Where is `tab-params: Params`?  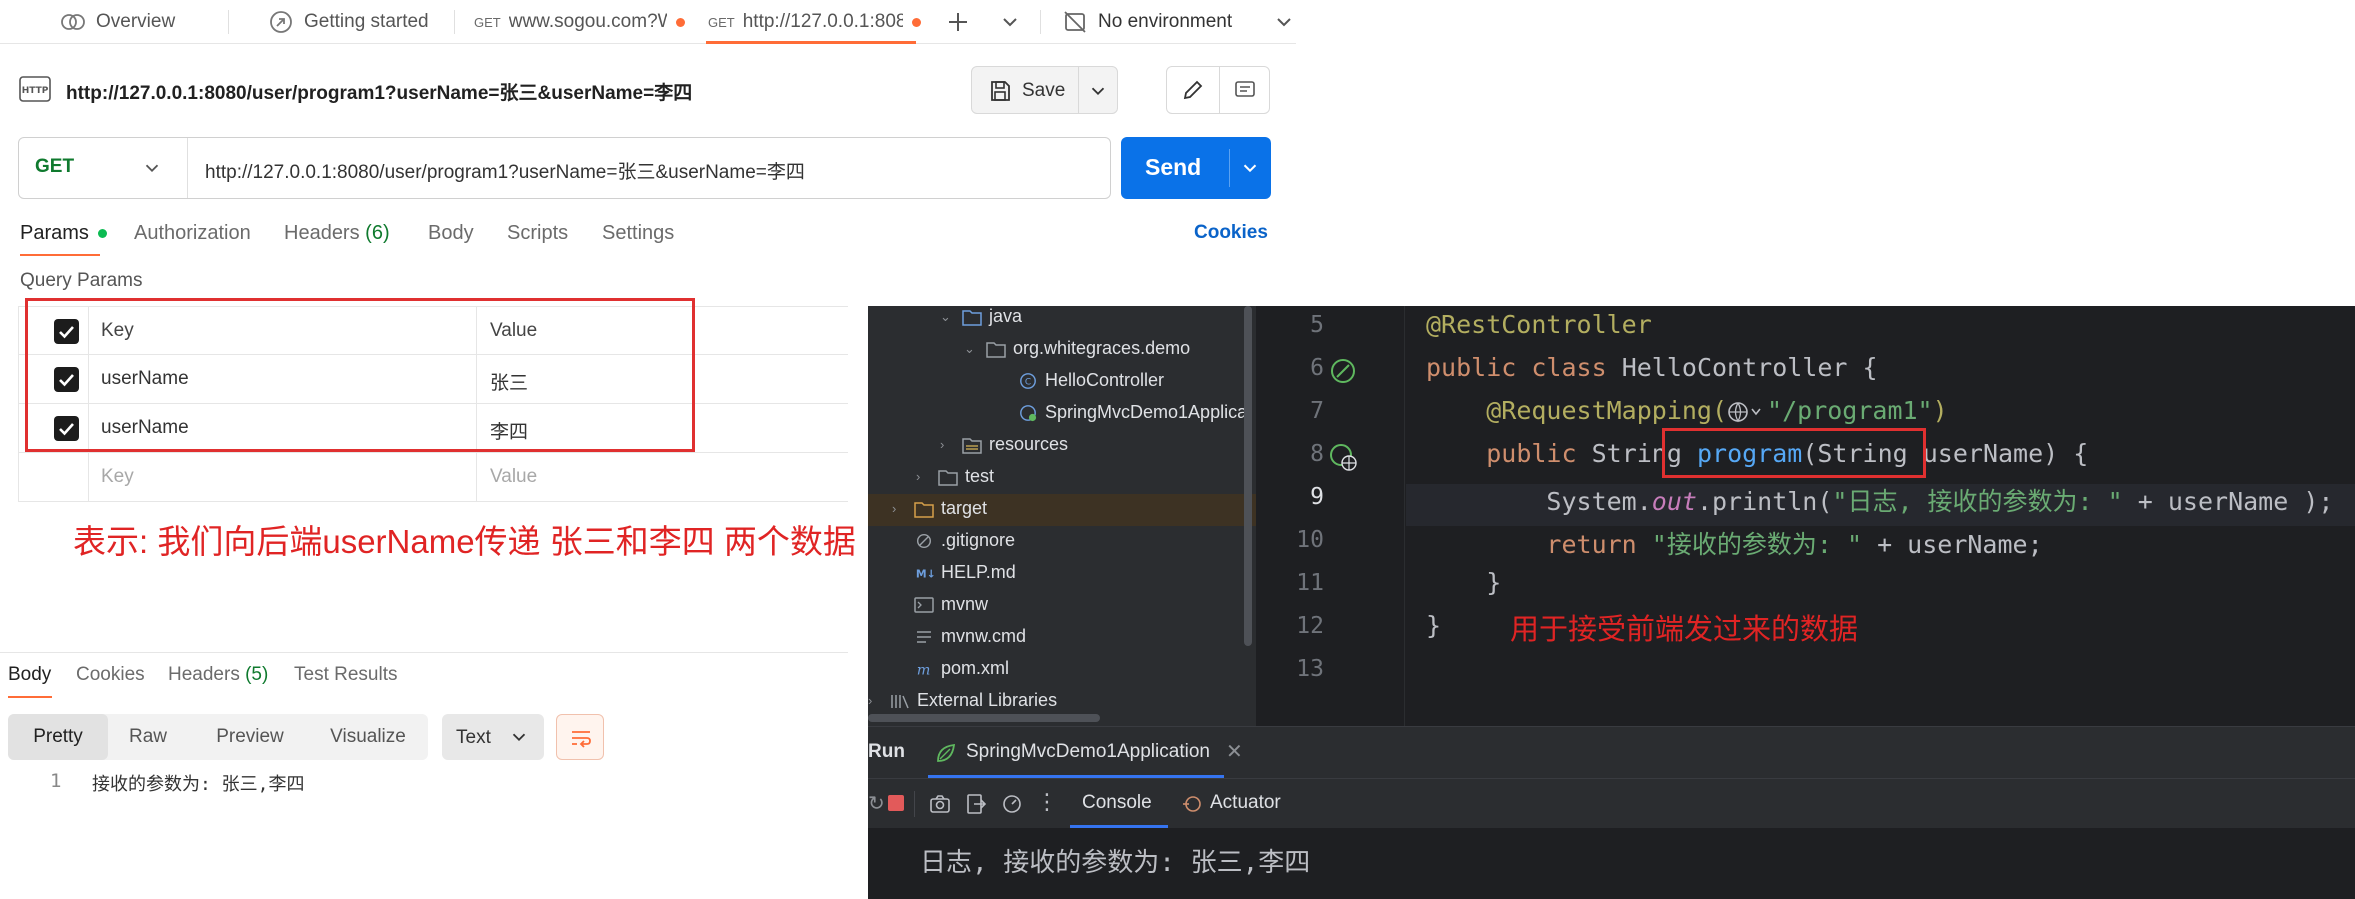
tab-params: Params is located at coordinates (64, 233).